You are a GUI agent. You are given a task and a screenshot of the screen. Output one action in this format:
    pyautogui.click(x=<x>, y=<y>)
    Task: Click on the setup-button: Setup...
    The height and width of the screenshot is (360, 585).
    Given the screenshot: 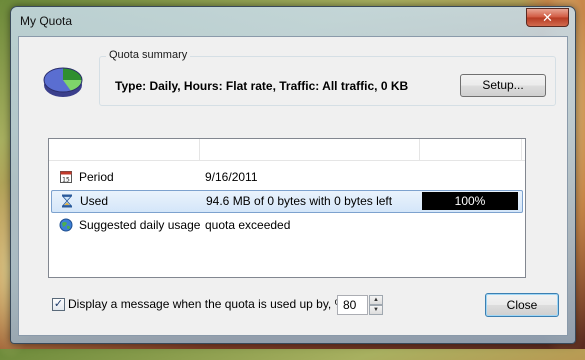 What is the action you would take?
    pyautogui.click(x=503, y=85)
    